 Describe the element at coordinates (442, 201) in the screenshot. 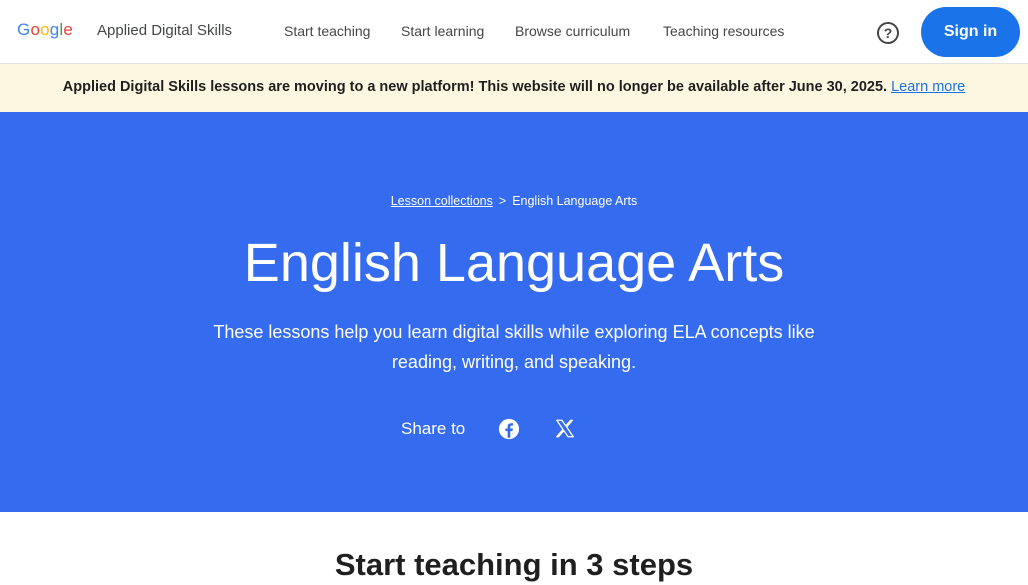

I see `breadcrumb-lesson-collections: Lesson collections` at that location.